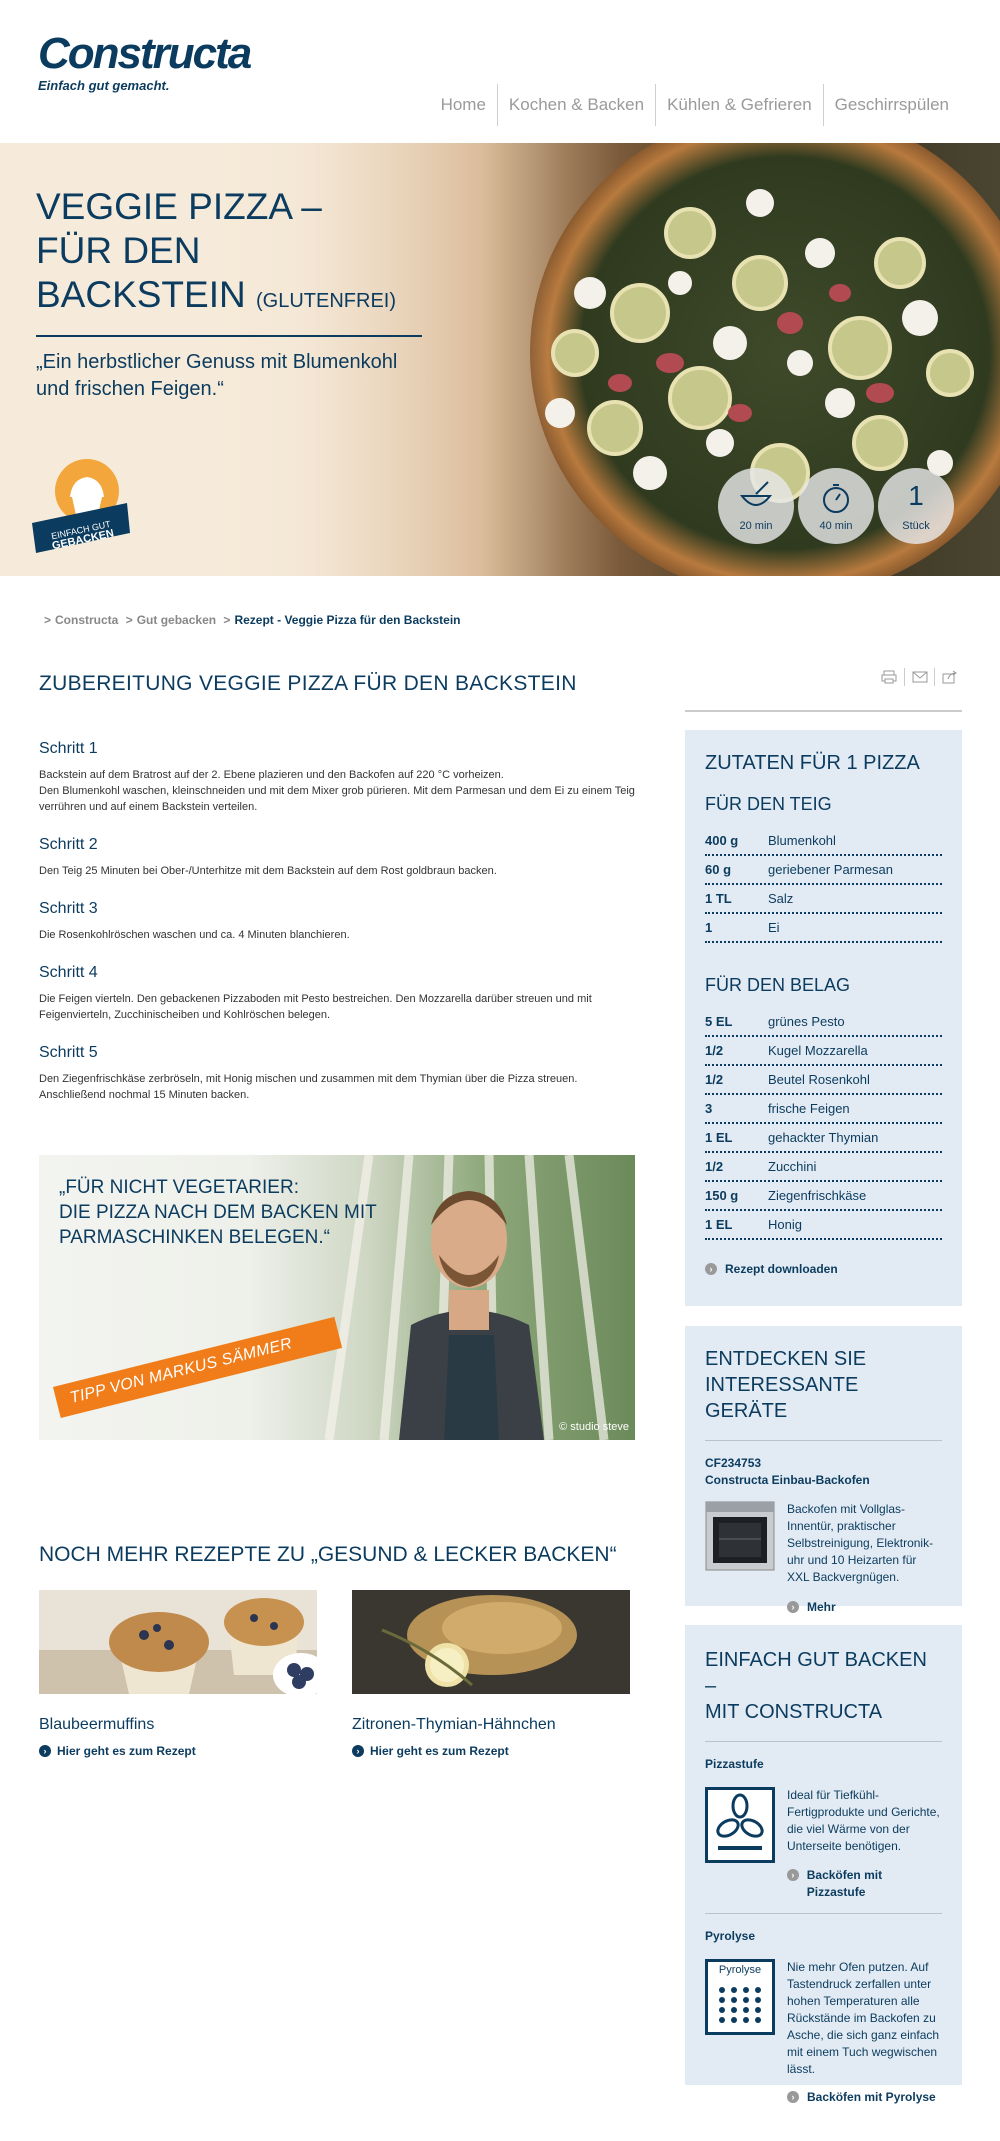 The image size is (1000, 2141). What do you see at coordinates (809, 1108) in the screenshot?
I see `ingredient-name: frische Feigen` at bounding box center [809, 1108].